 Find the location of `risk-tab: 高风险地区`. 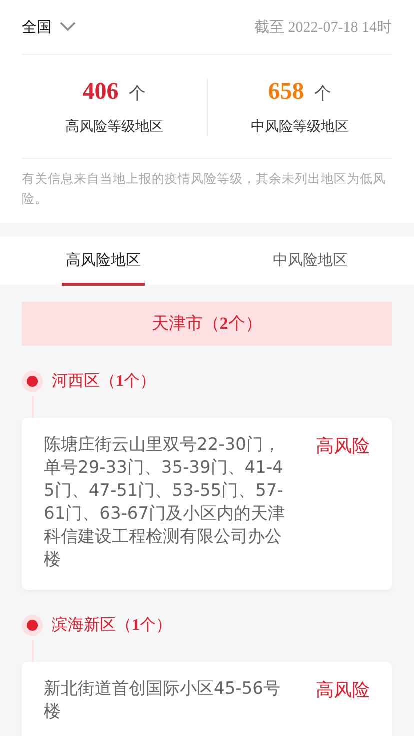

risk-tab: 高风险地区 is located at coordinates (103, 261).